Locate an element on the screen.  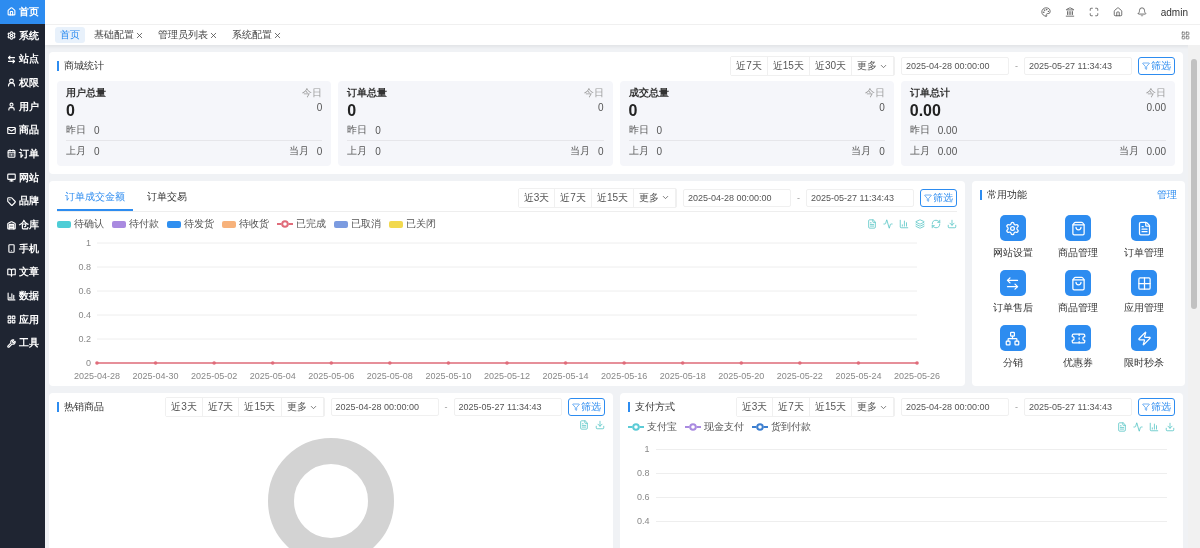
legend-item: 支付宝 is located at coordinates (652, 427).